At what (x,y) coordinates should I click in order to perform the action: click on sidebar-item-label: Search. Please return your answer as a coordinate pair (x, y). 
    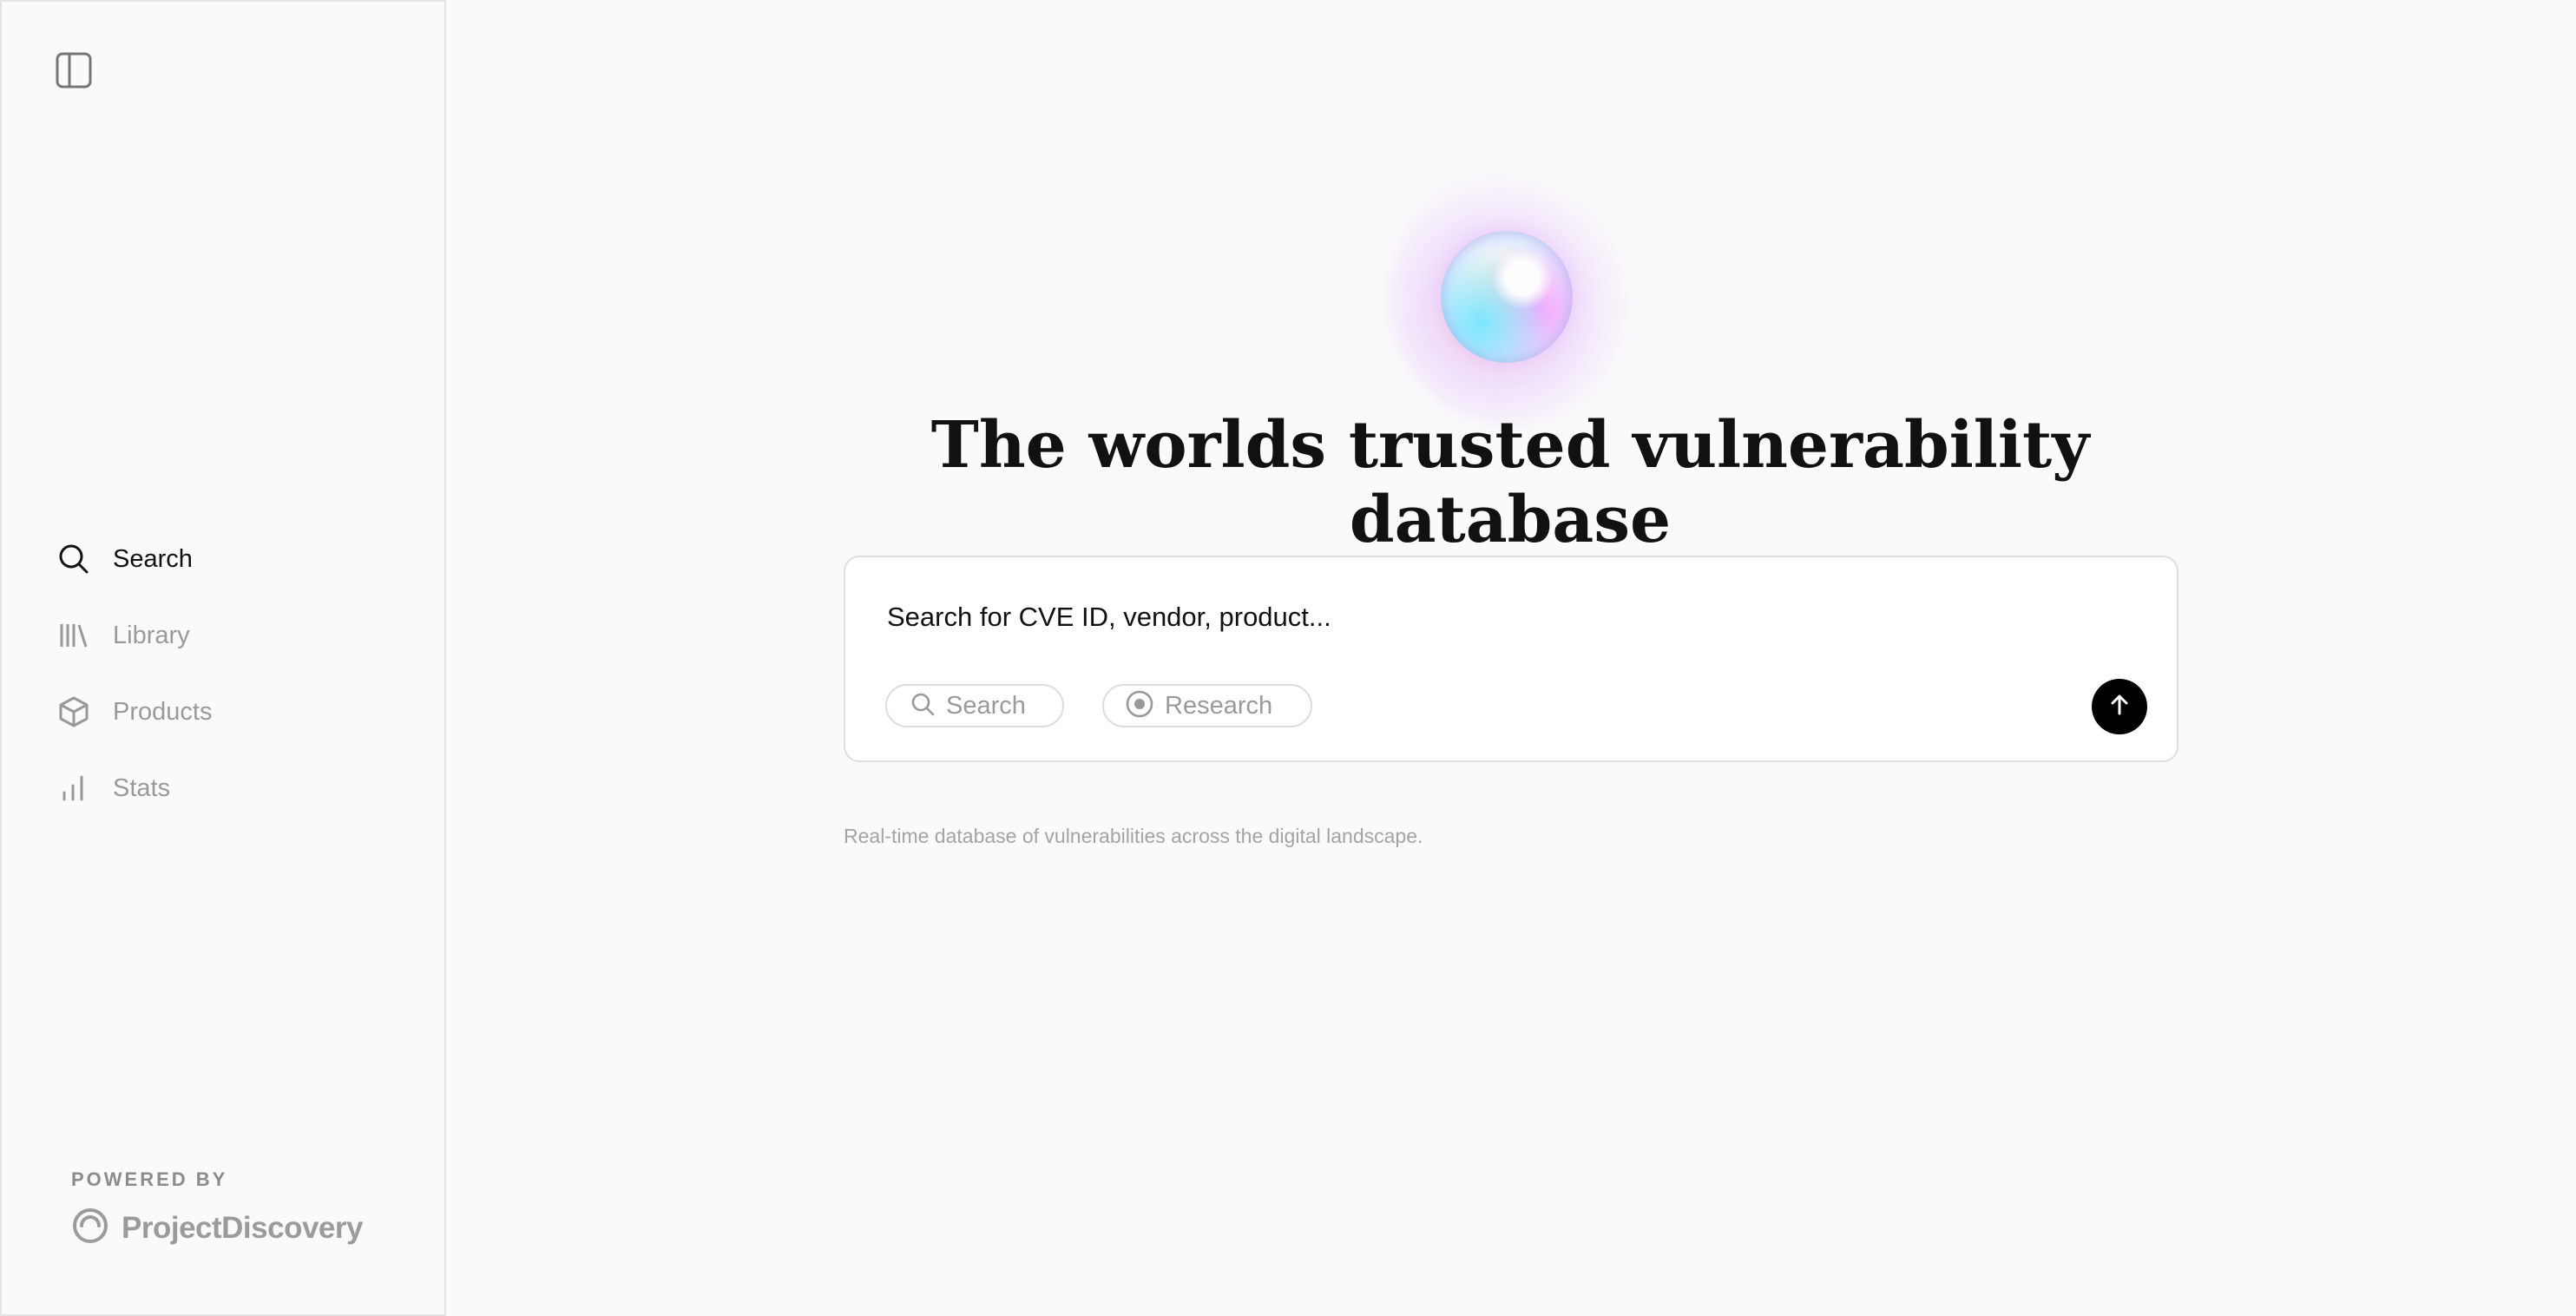
    Looking at the image, I should click on (153, 558).